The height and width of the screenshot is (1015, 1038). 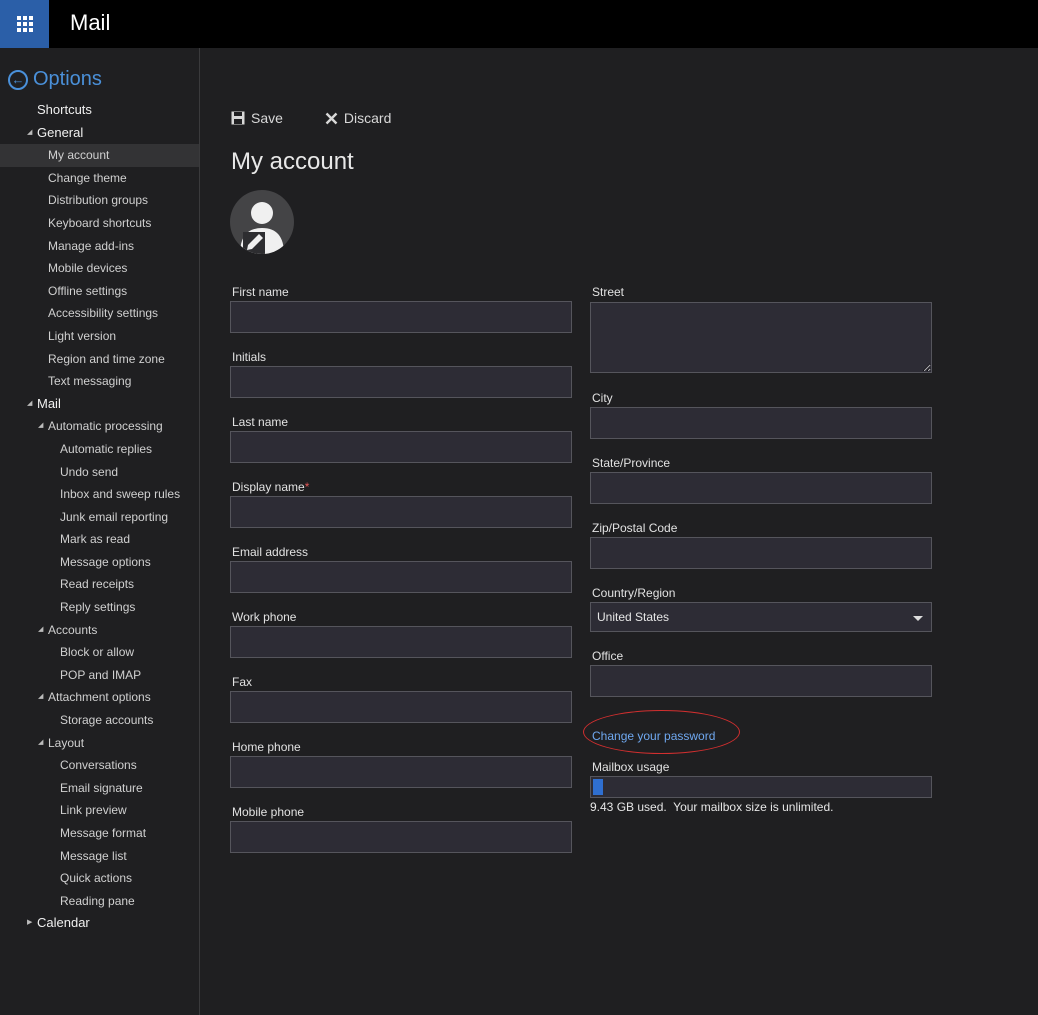 What do you see at coordinates (89, 471) in the screenshot?
I see `sidebar-item-label: Undo send` at bounding box center [89, 471].